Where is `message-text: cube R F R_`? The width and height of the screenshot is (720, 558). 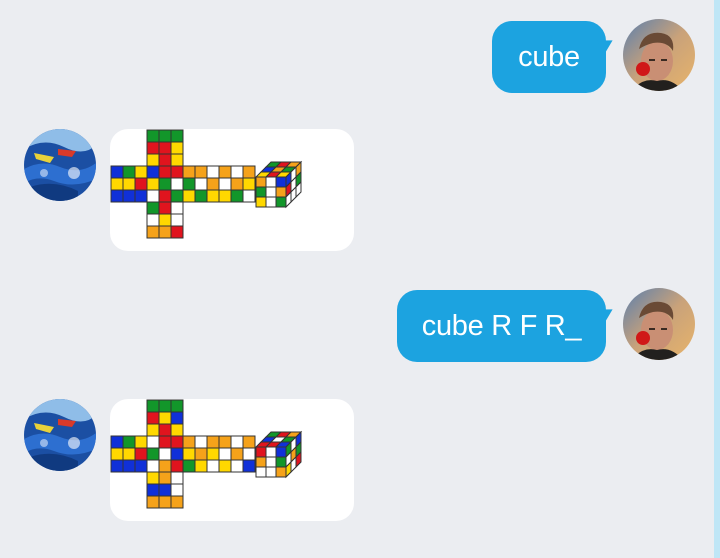 message-text: cube R F R_ is located at coordinates (501, 325).